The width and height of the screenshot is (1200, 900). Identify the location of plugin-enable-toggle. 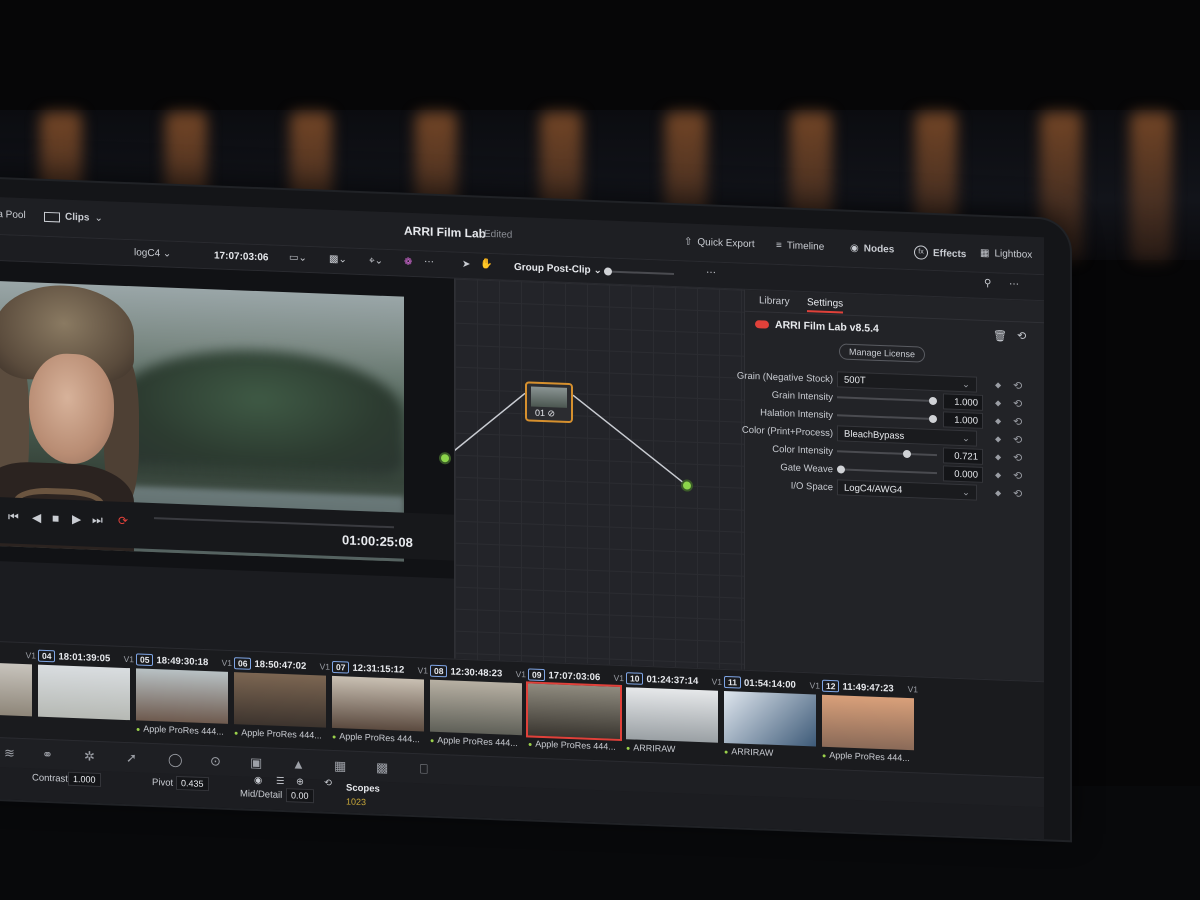
(762, 324).